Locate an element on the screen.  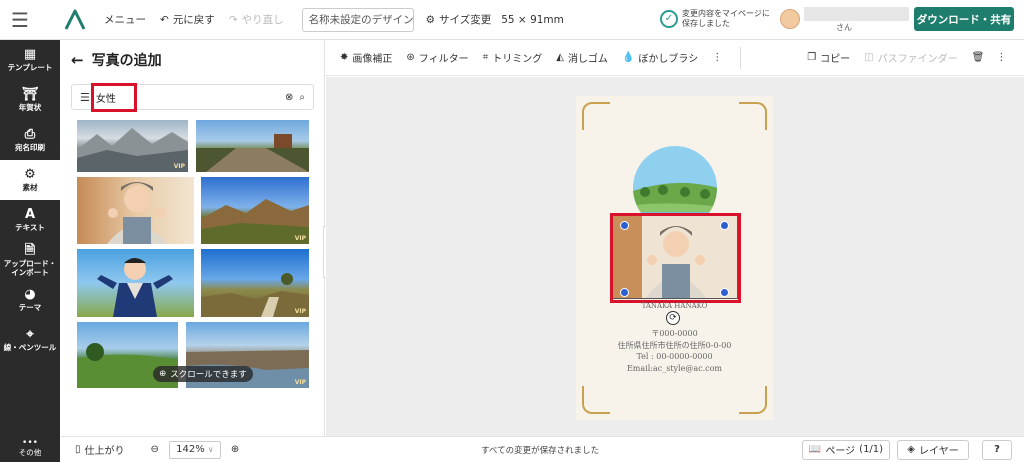
back-arrow-icon: ← is located at coordinates (77, 60).